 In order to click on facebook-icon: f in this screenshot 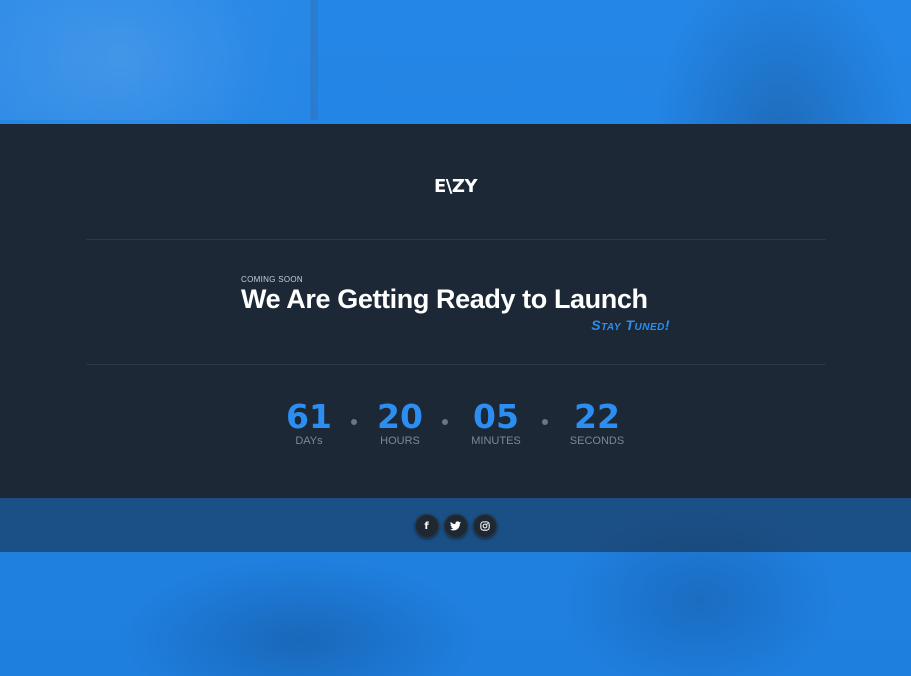, I will do `click(426, 526)`.